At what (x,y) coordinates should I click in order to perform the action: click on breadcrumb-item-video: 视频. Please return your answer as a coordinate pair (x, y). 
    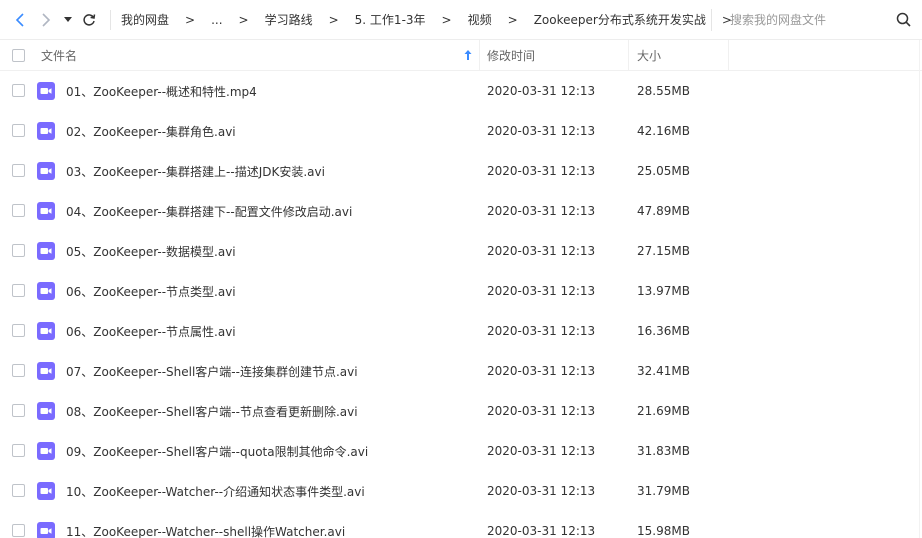
    Looking at the image, I should click on (480, 19).